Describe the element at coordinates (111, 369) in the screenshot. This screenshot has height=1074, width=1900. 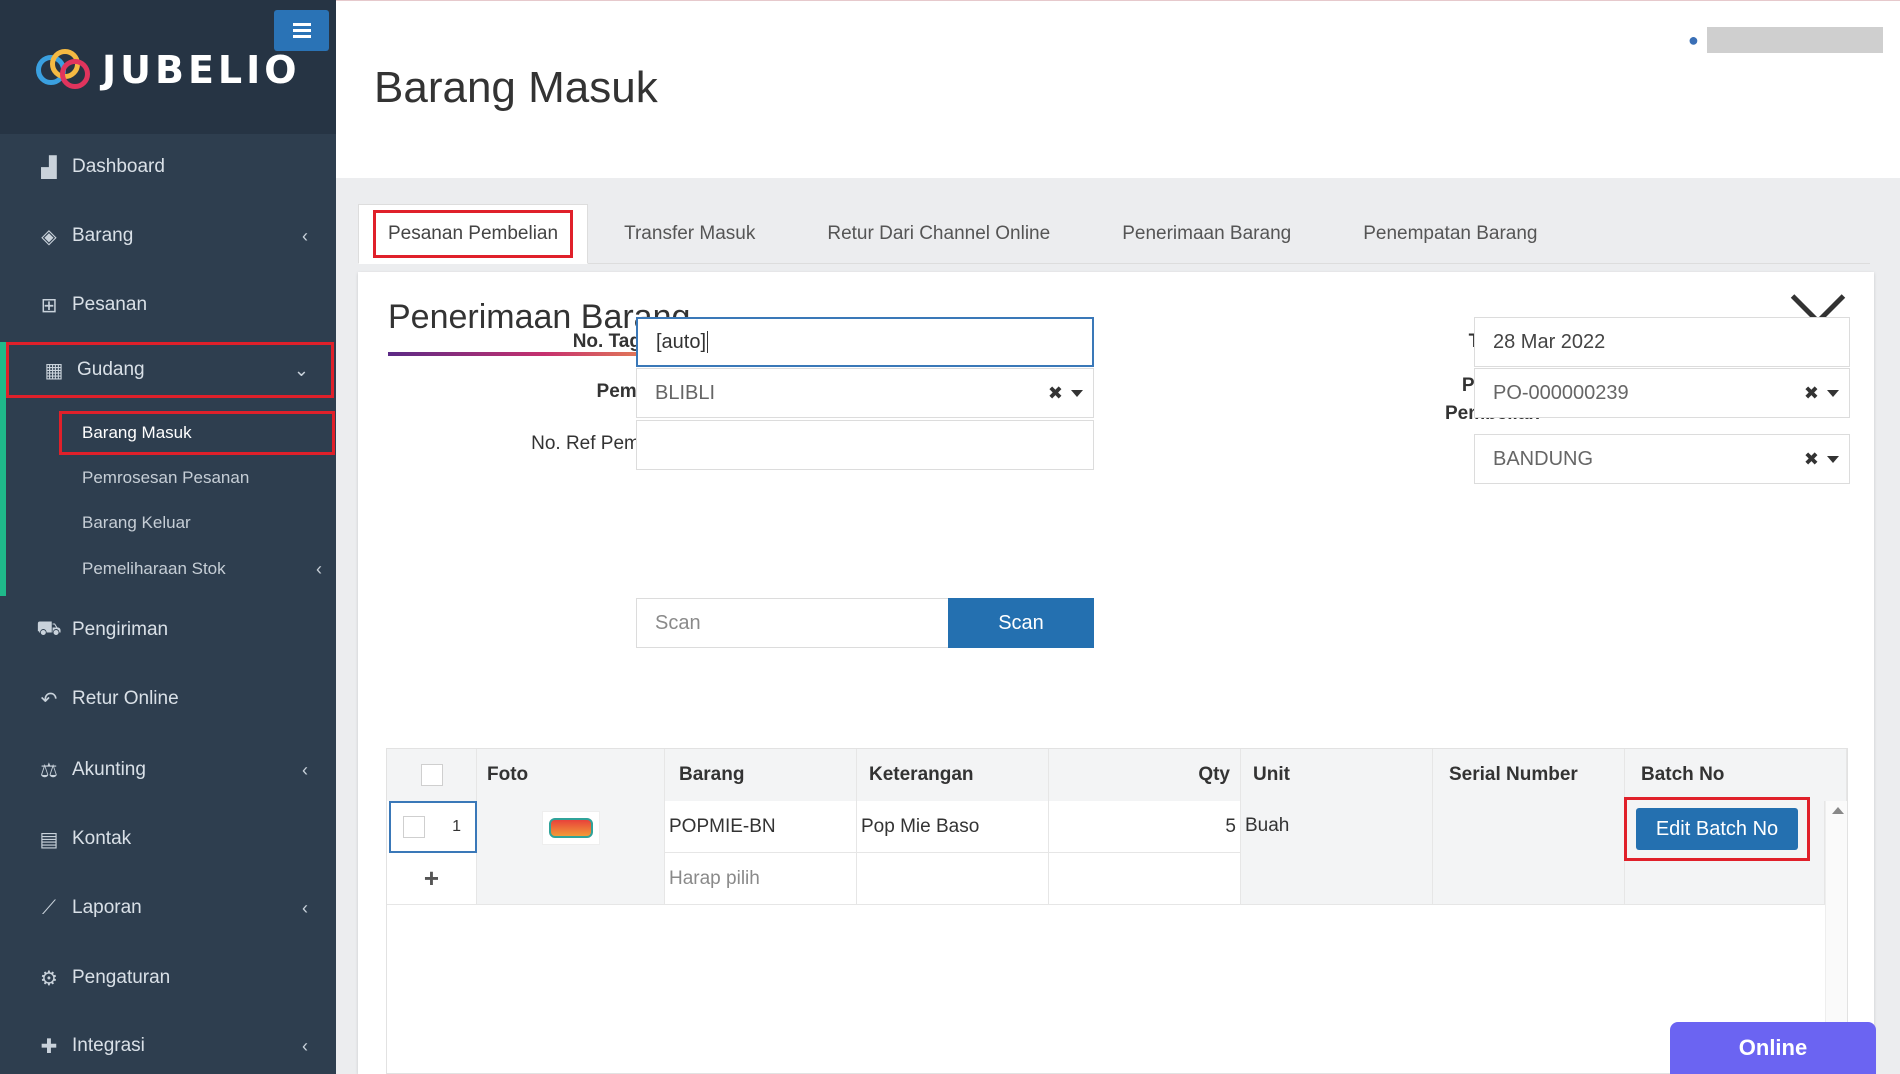
I see `sidebar-item-label: Gudang` at that location.